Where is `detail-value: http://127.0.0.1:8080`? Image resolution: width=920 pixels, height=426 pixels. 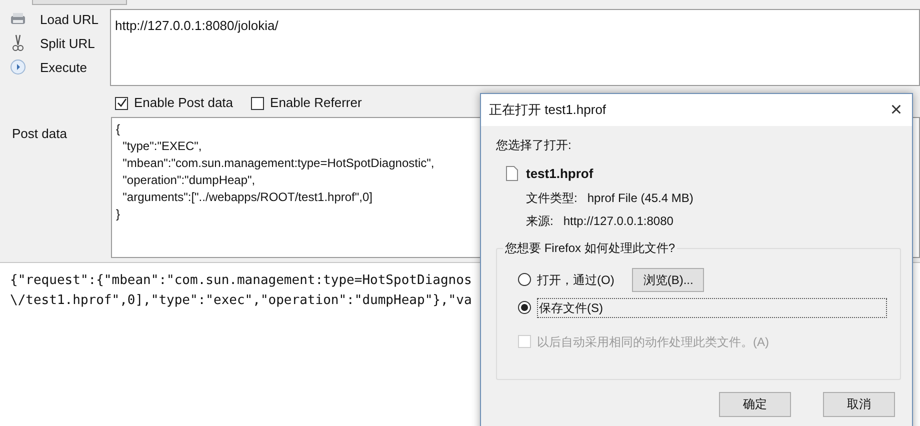 detail-value: http://127.0.0.1:8080 is located at coordinates (618, 221).